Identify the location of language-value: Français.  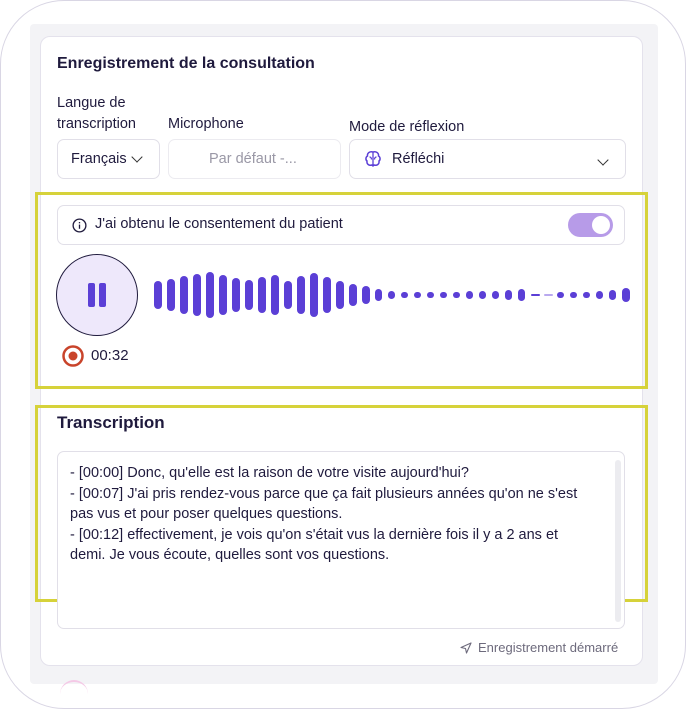
(99, 159).